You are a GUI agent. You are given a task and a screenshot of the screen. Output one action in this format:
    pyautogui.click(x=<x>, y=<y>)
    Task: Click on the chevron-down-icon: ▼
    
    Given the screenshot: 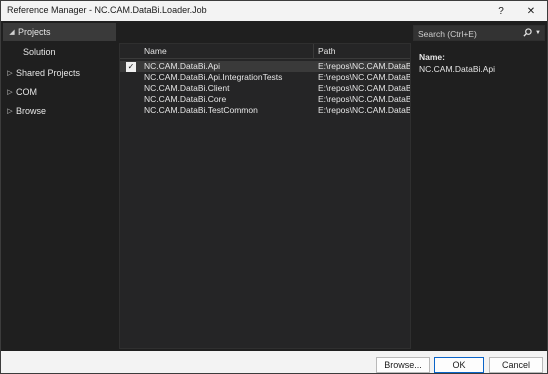 What is the action you would take?
    pyautogui.click(x=538, y=33)
    